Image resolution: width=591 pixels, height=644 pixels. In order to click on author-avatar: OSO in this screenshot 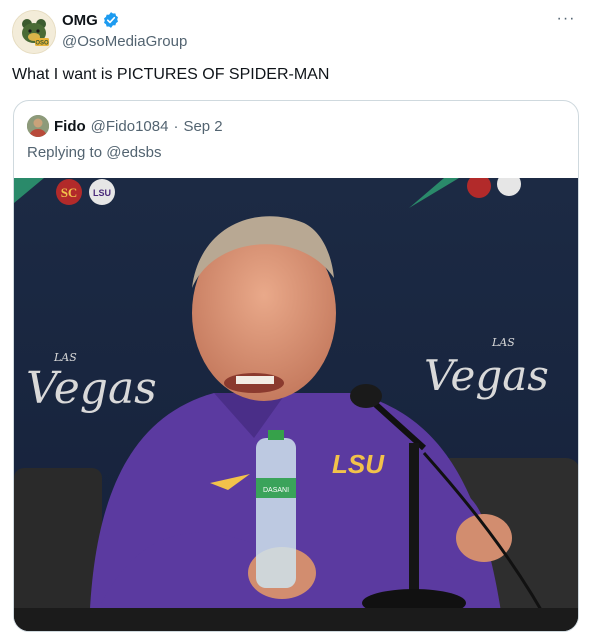, I will do `click(34, 32)`.